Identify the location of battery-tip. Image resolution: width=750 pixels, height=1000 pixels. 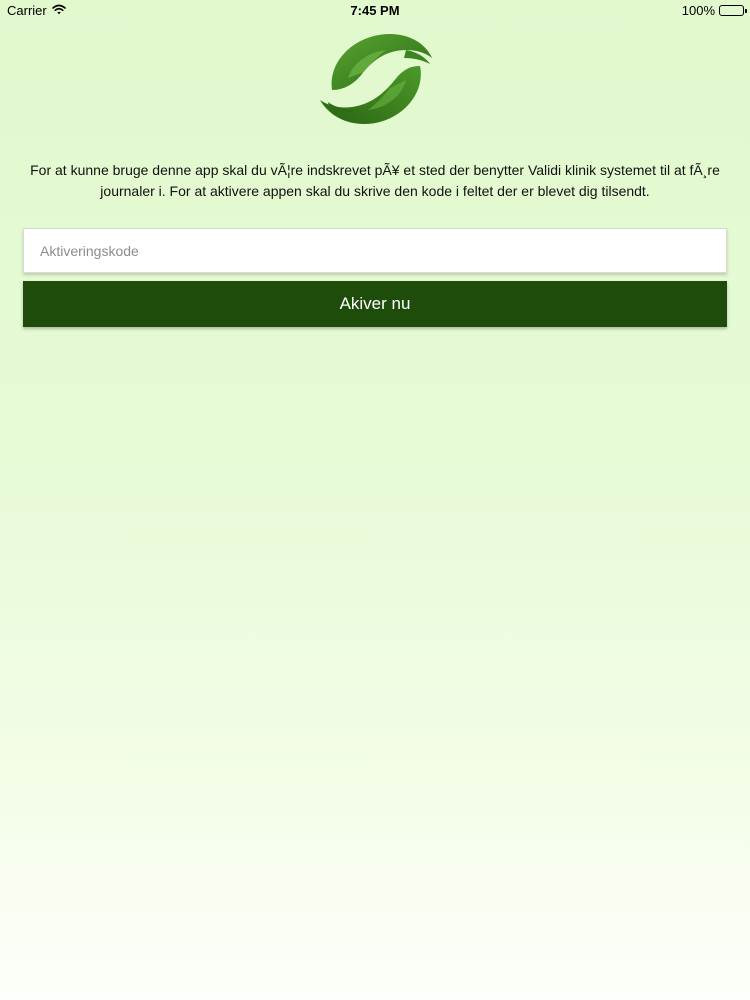
(746, 11).